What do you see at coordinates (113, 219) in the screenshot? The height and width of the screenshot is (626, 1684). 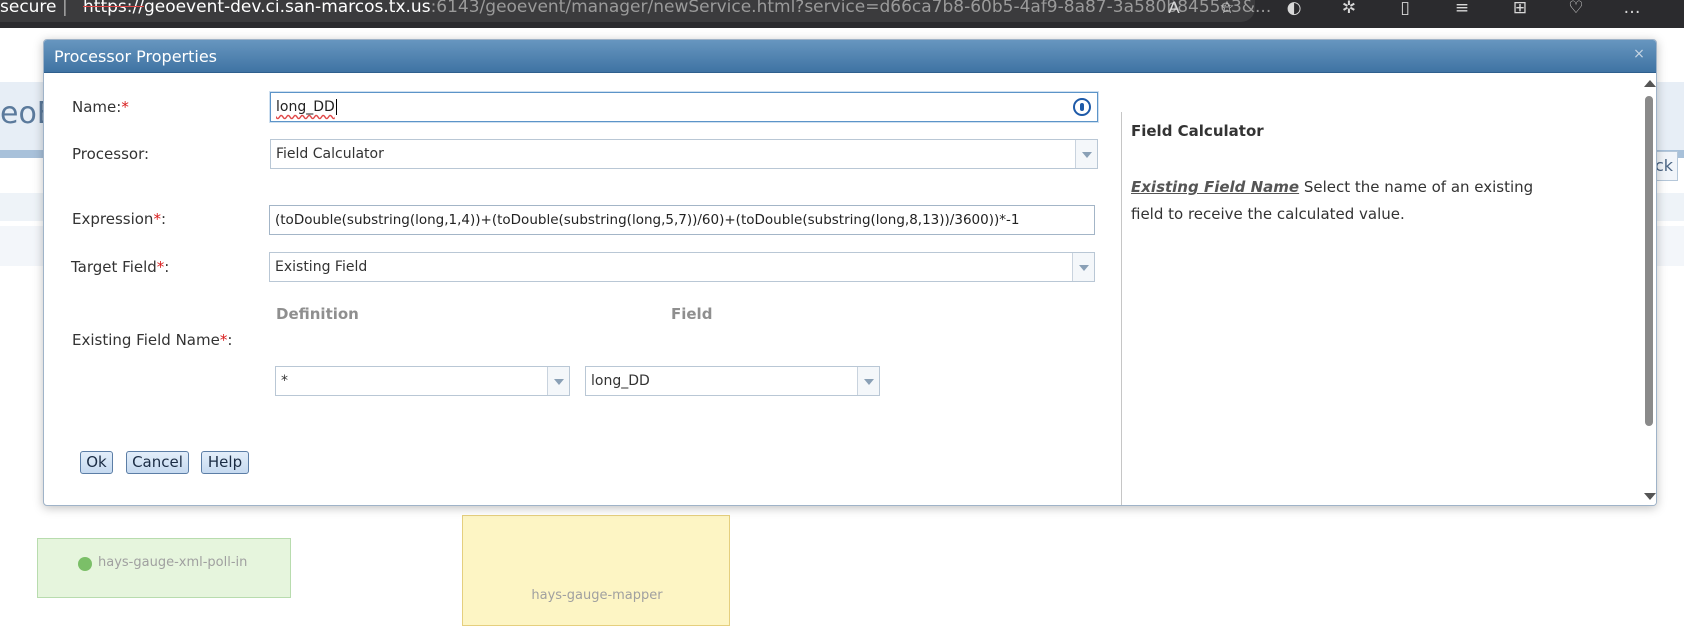 I see `expression-label-text: Expression` at bounding box center [113, 219].